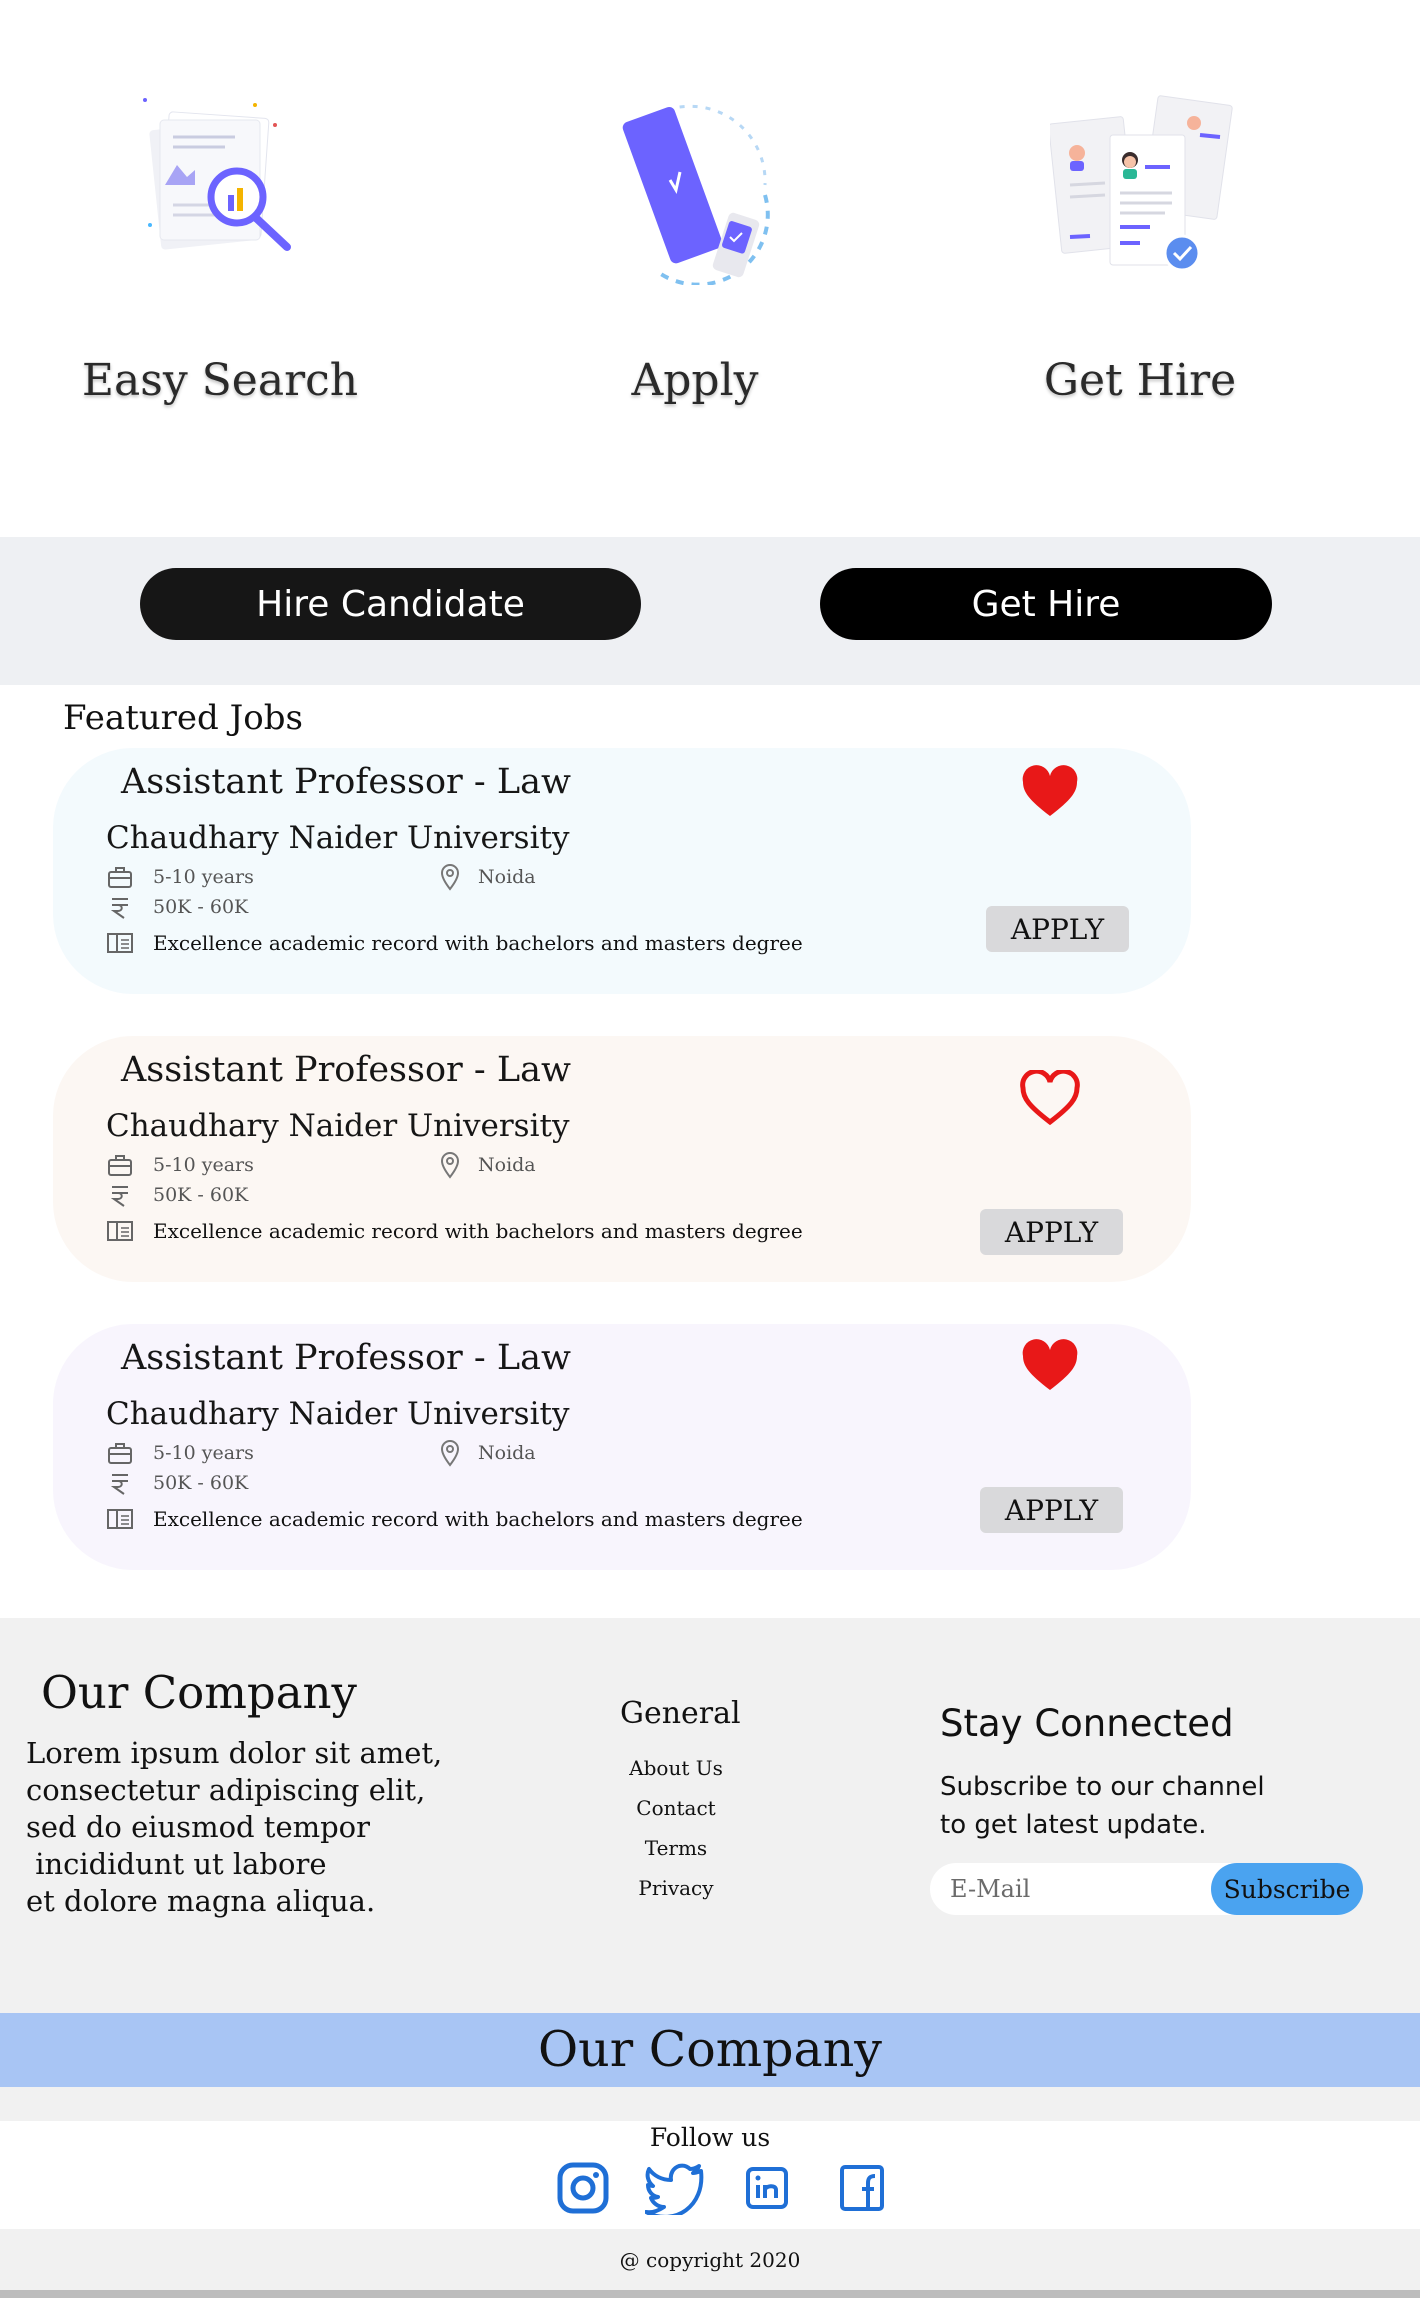  What do you see at coordinates (1140, 380) in the screenshot?
I see `step-label: Get Hire` at bounding box center [1140, 380].